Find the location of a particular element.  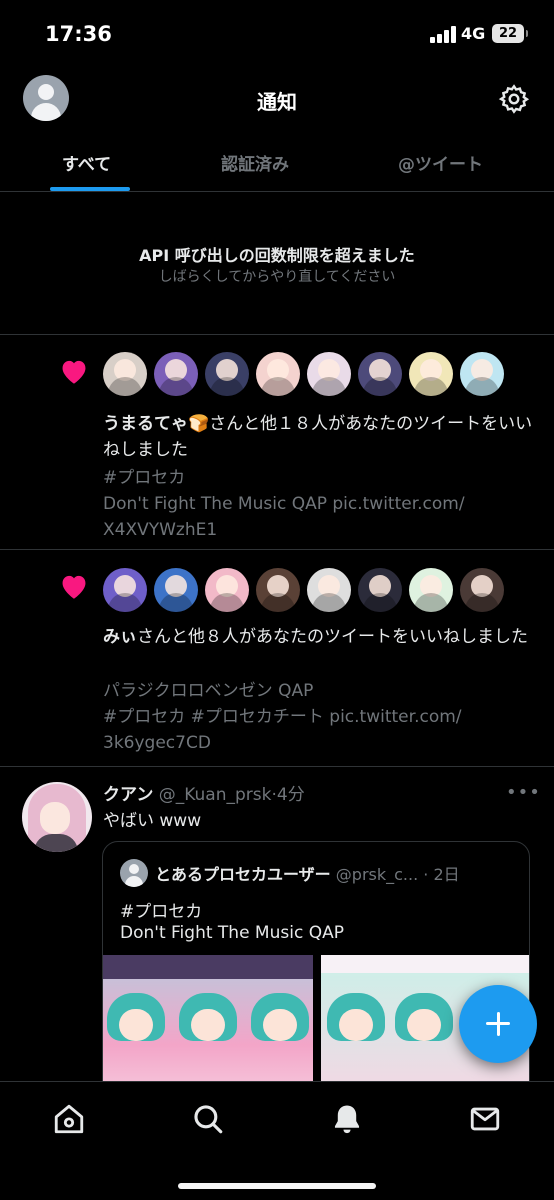

battery-icon: 22 is located at coordinates (510, 33).